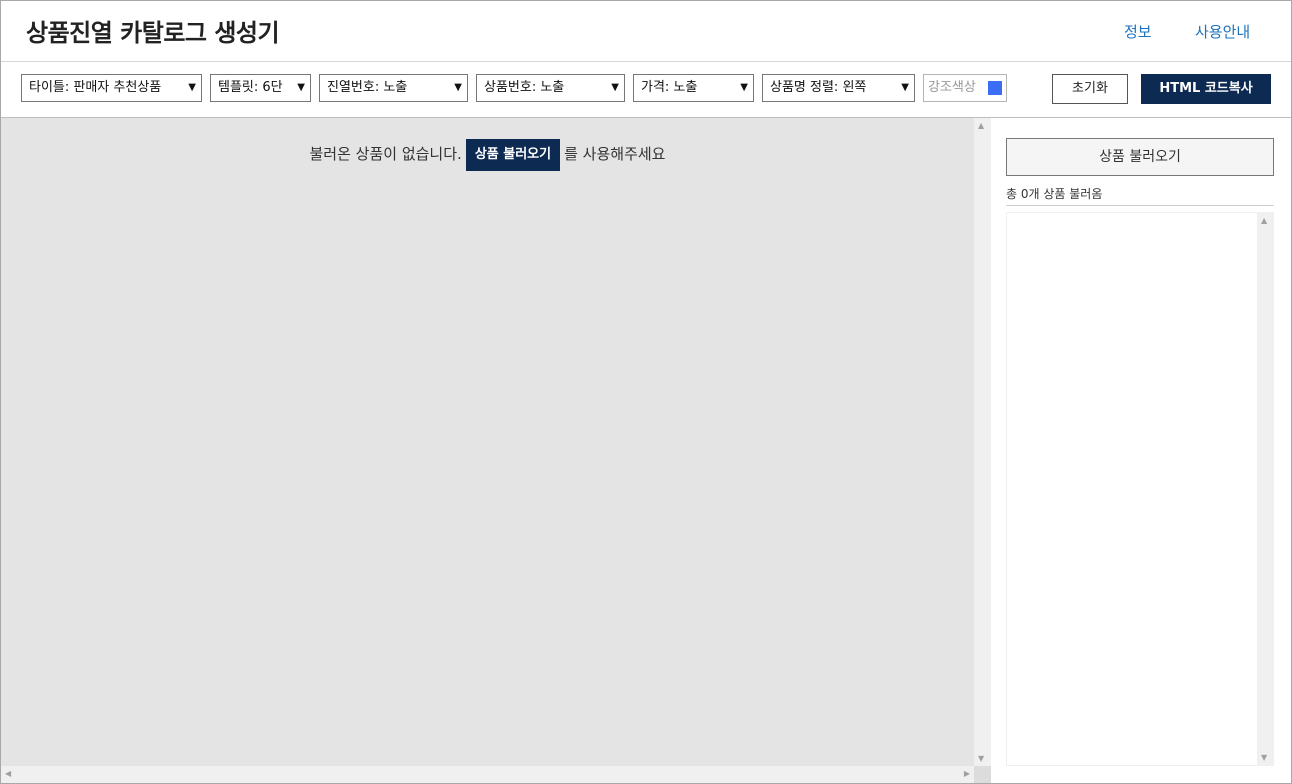  I want to click on display-number-select-value: 진열번호: 노출, so click(367, 87).